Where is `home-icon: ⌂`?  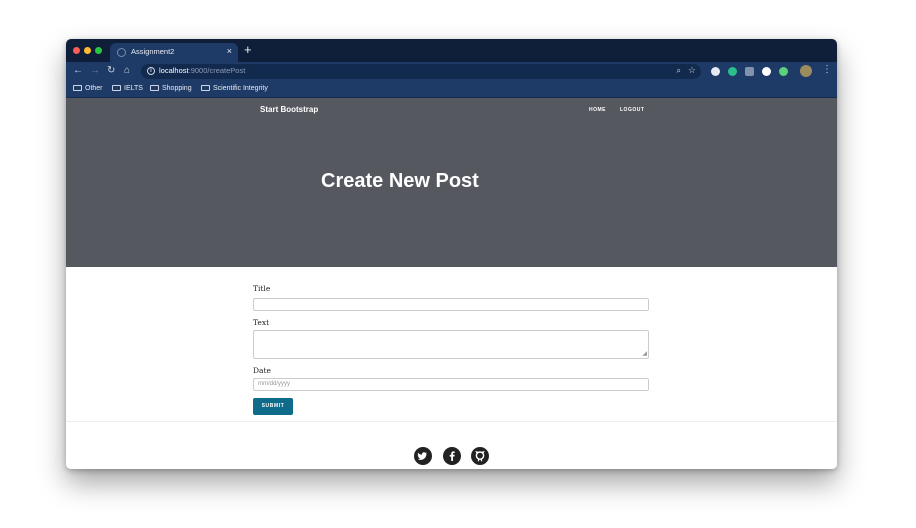 home-icon: ⌂ is located at coordinates (127, 71).